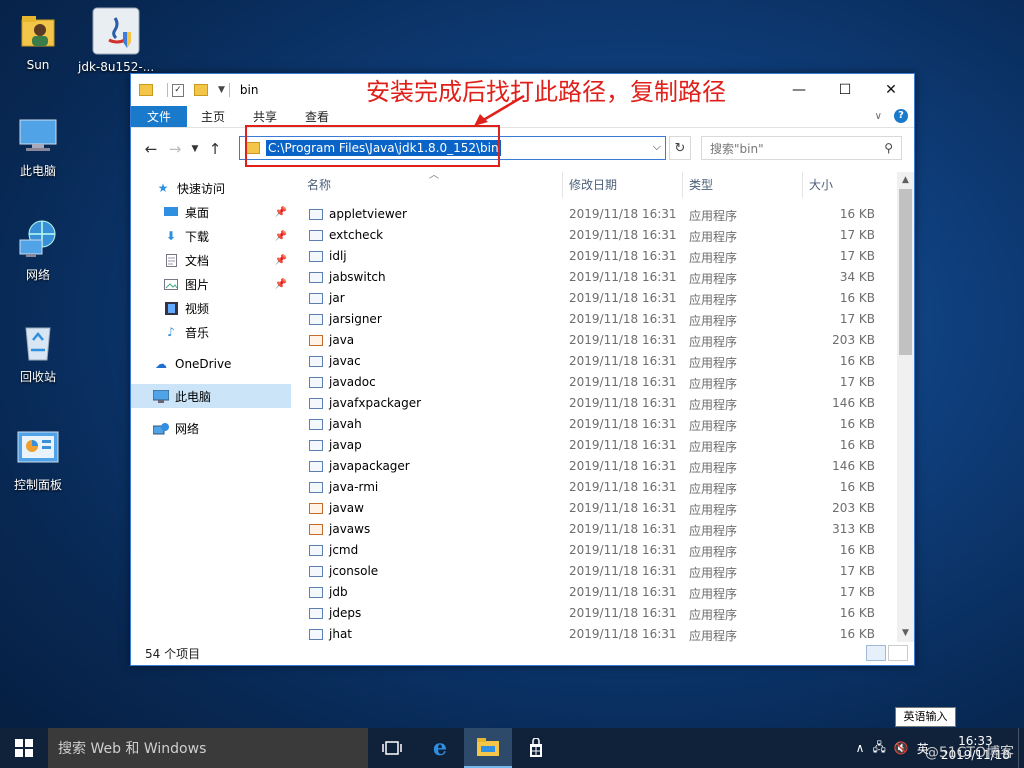  What do you see at coordinates (891, 116) in the screenshot?
I see `ribbon-right: ∨ ?` at bounding box center [891, 116].